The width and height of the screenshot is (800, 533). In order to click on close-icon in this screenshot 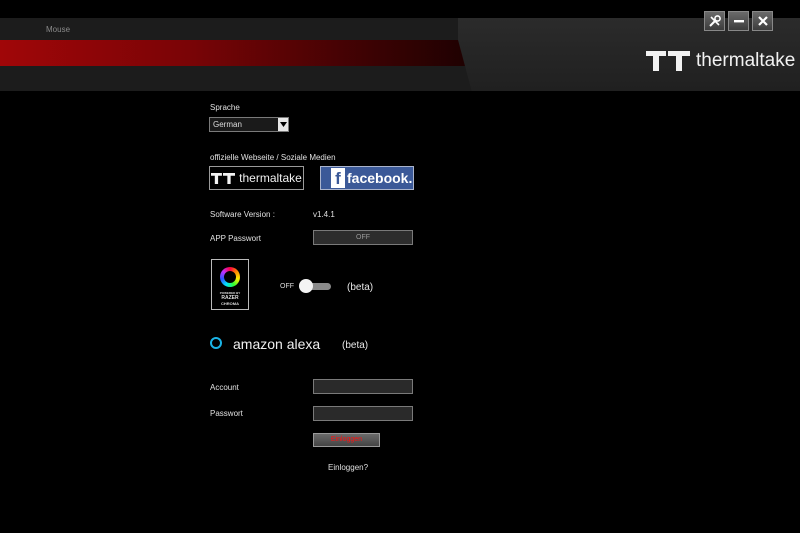, I will do `click(762, 21)`.